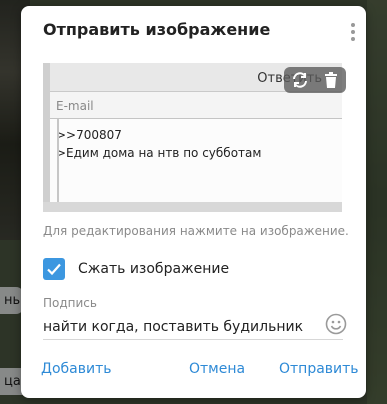  I want to click on send-button: Отправить, so click(319, 369).